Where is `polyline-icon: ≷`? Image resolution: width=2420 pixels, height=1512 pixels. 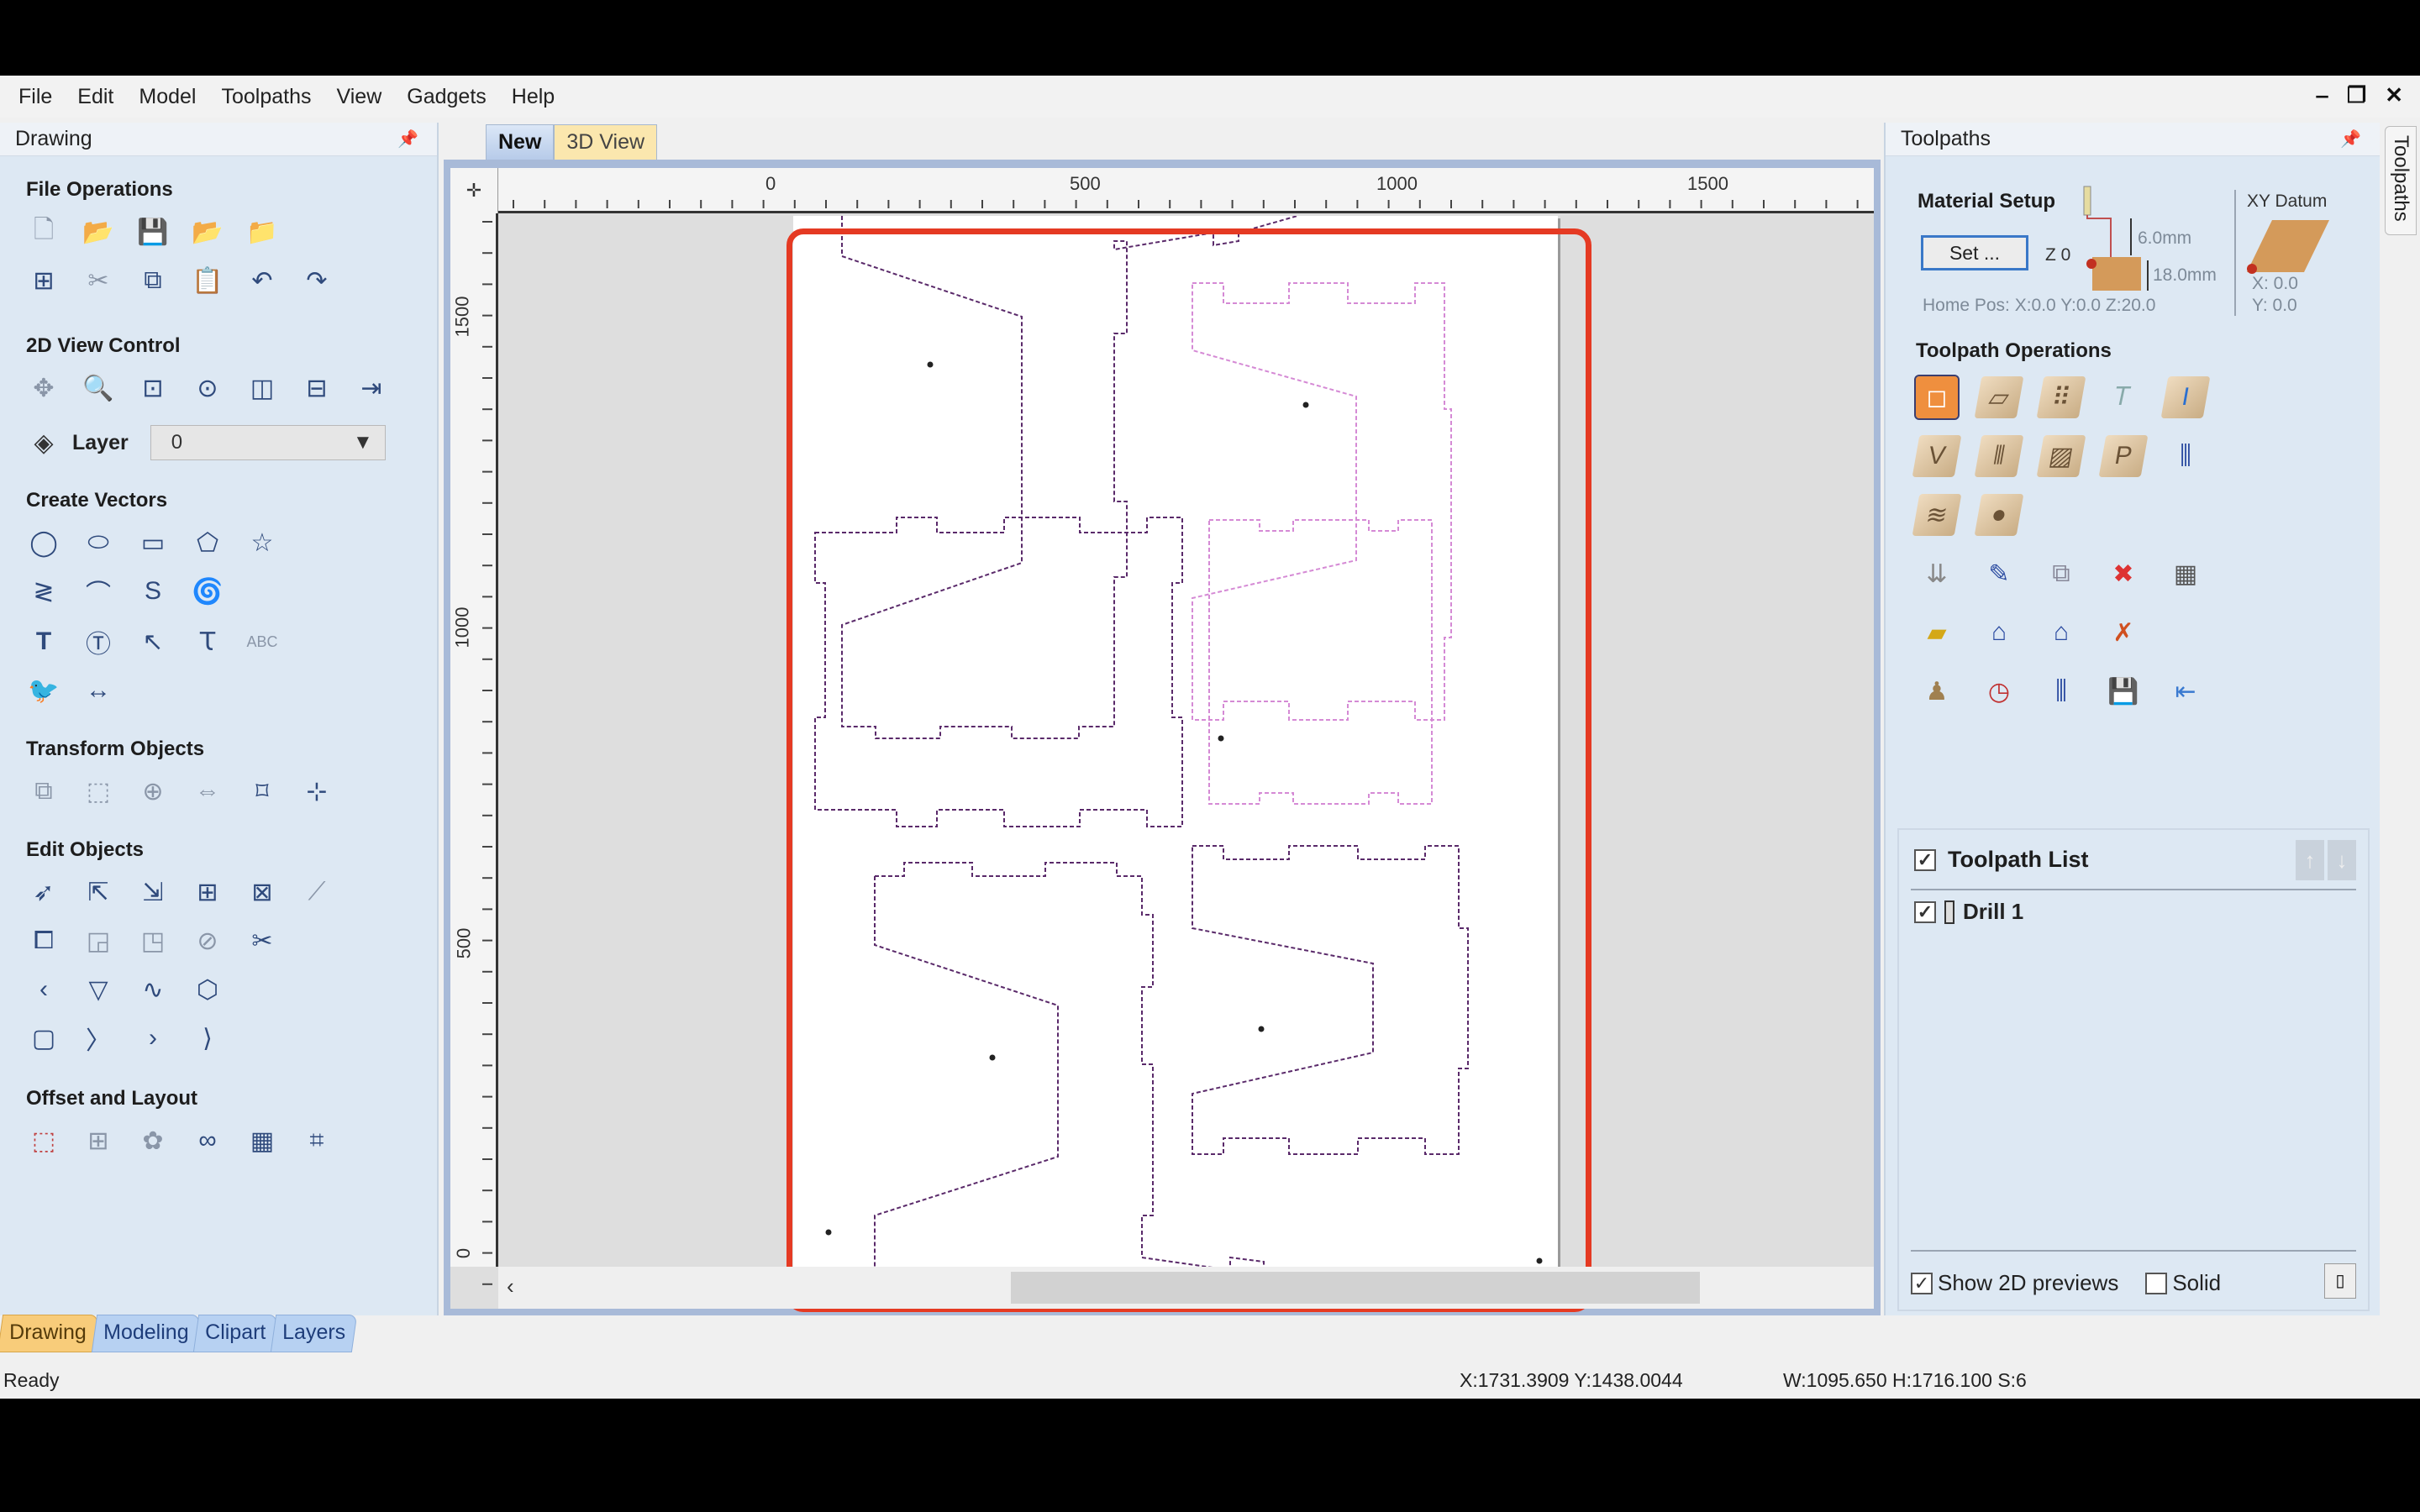 polyline-icon: ≷ is located at coordinates (43, 591).